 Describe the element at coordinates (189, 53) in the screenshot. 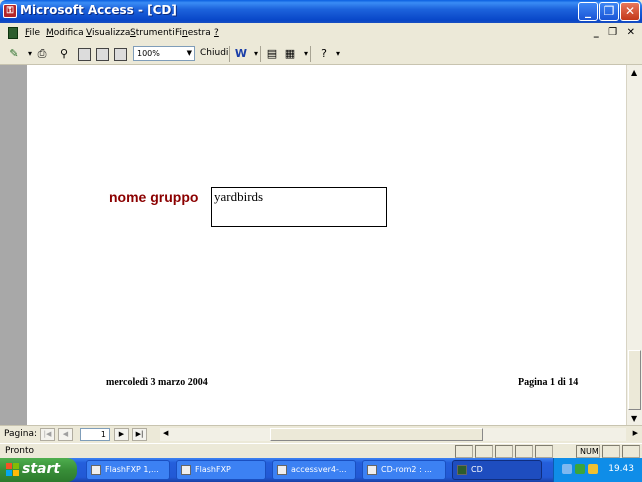

I see `chevron-down-icon: ▼` at that location.